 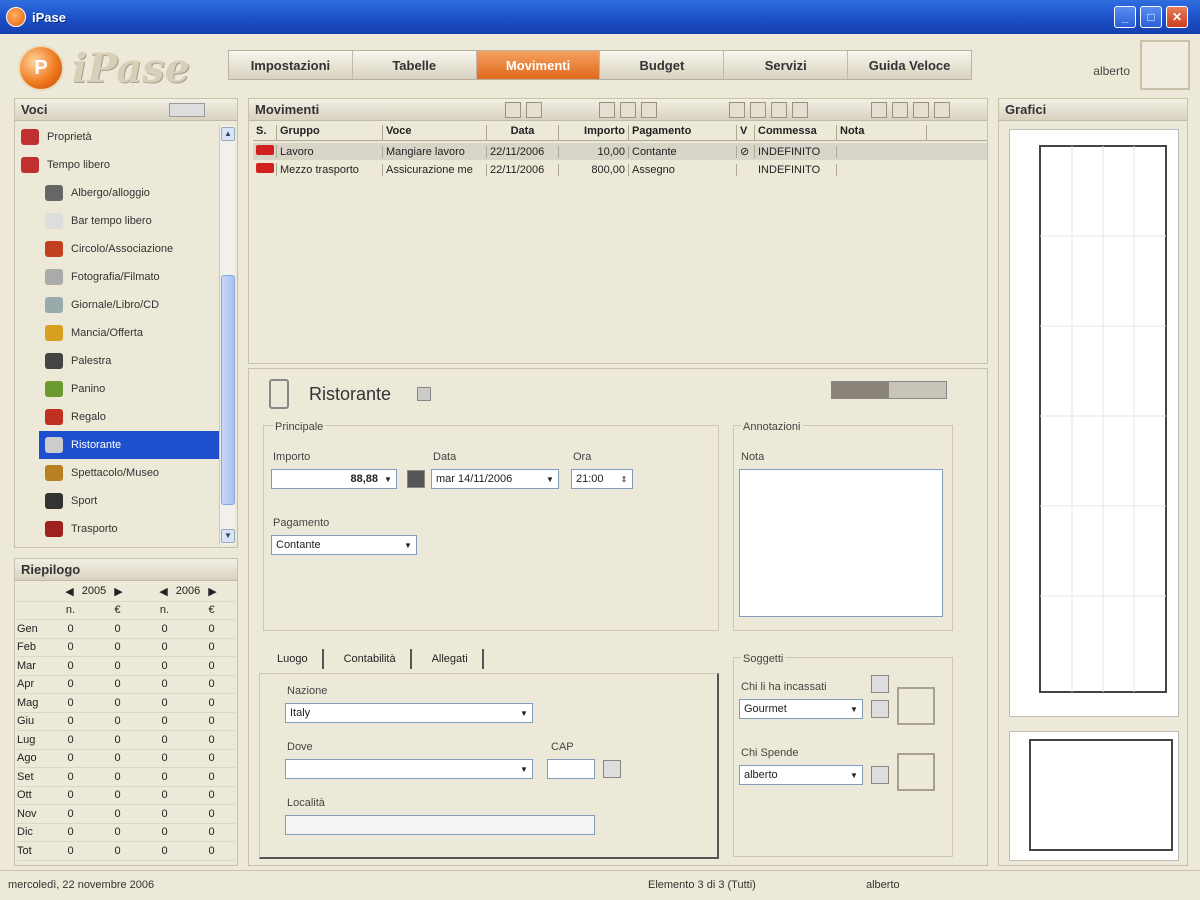 What do you see at coordinates (1125, 17) in the screenshot?
I see `minimize-button: _` at bounding box center [1125, 17].